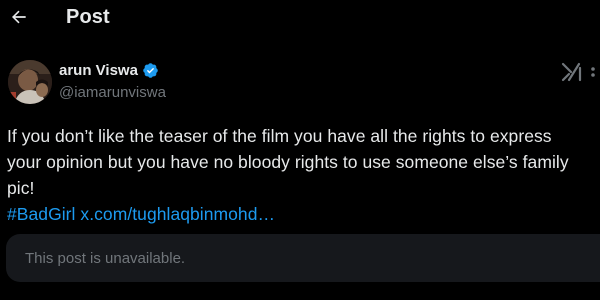  What do you see at coordinates (300, 19) in the screenshot?
I see `top-bar: Post` at bounding box center [300, 19].